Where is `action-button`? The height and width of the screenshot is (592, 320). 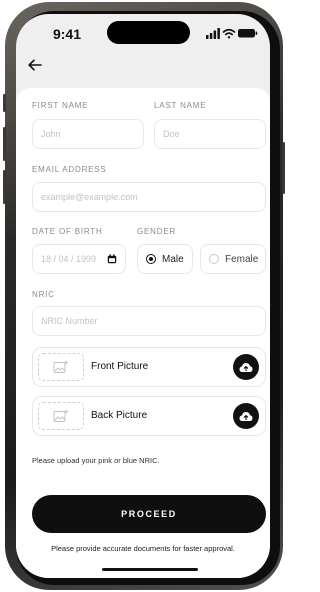
action-button is located at coordinates (4, 103).